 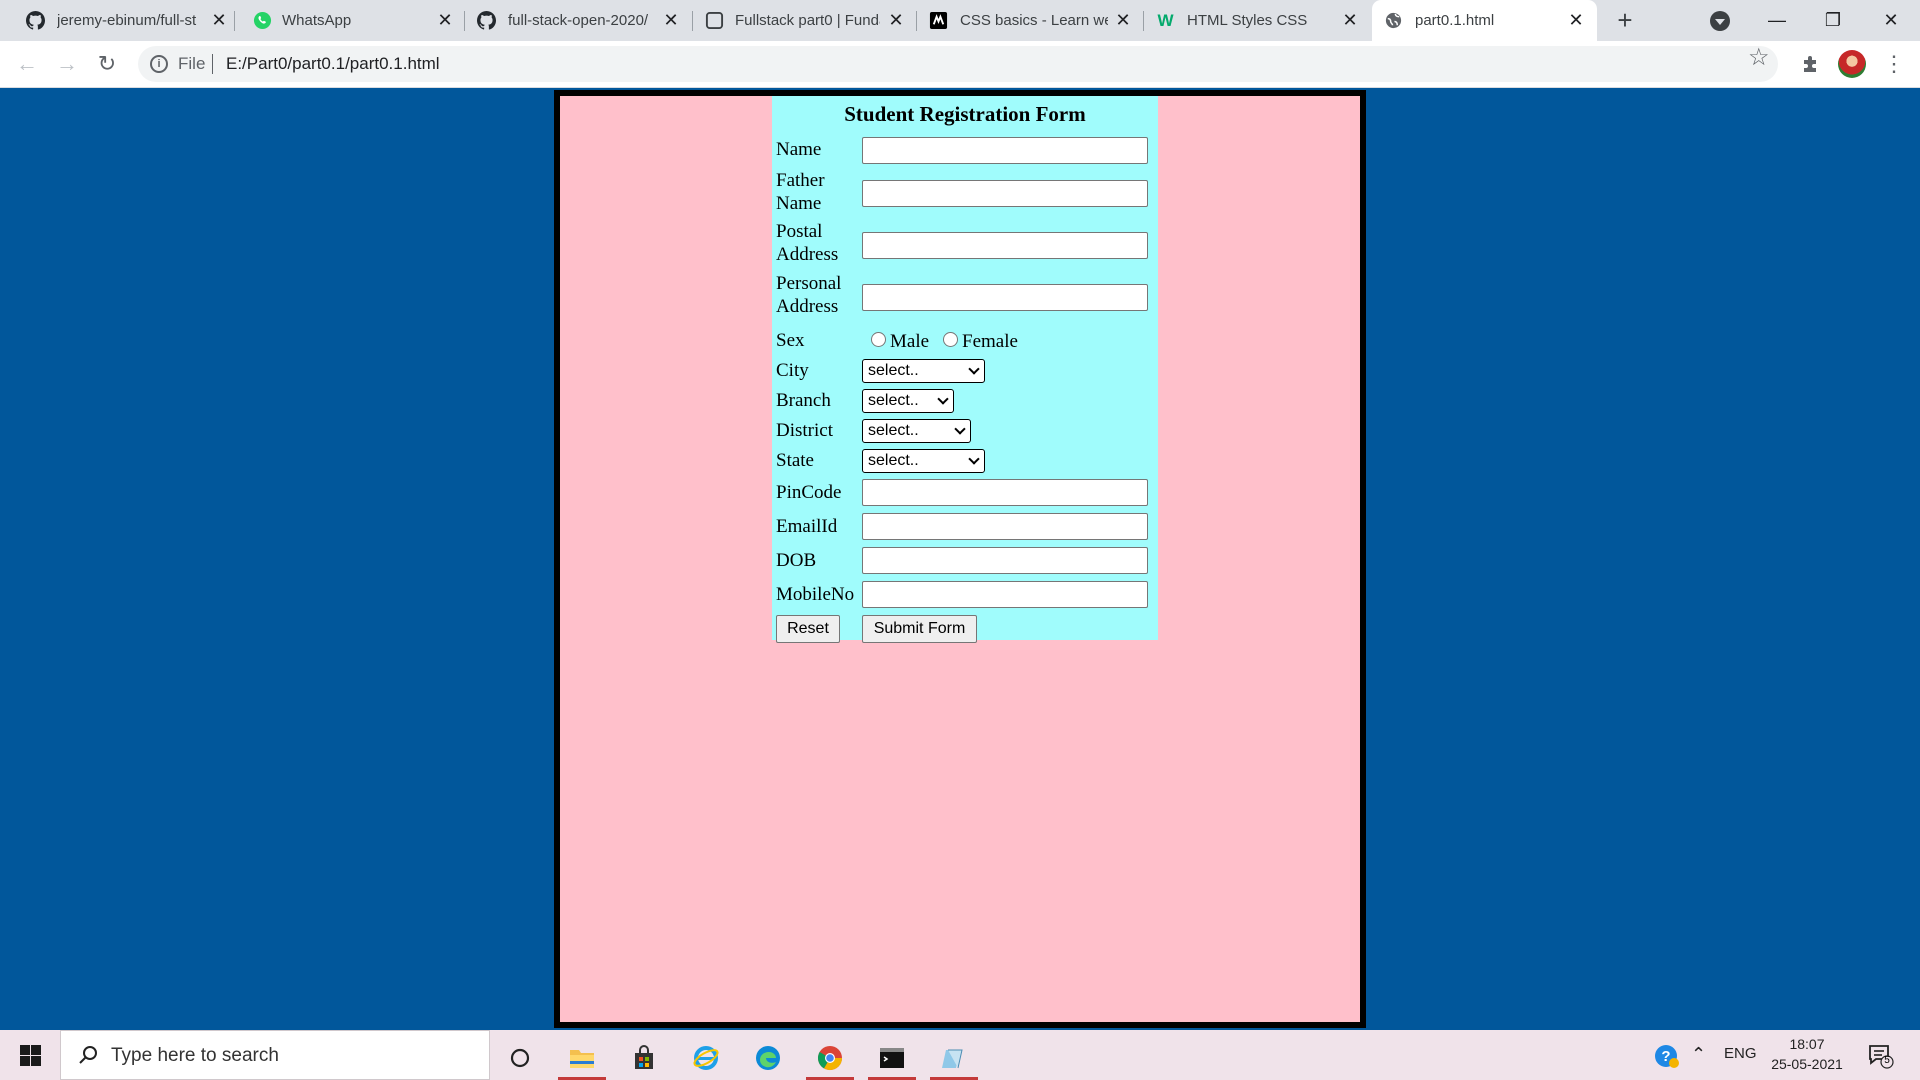 What do you see at coordinates (262, 20) in the screenshot?
I see `whatsapp-icon` at bounding box center [262, 20].